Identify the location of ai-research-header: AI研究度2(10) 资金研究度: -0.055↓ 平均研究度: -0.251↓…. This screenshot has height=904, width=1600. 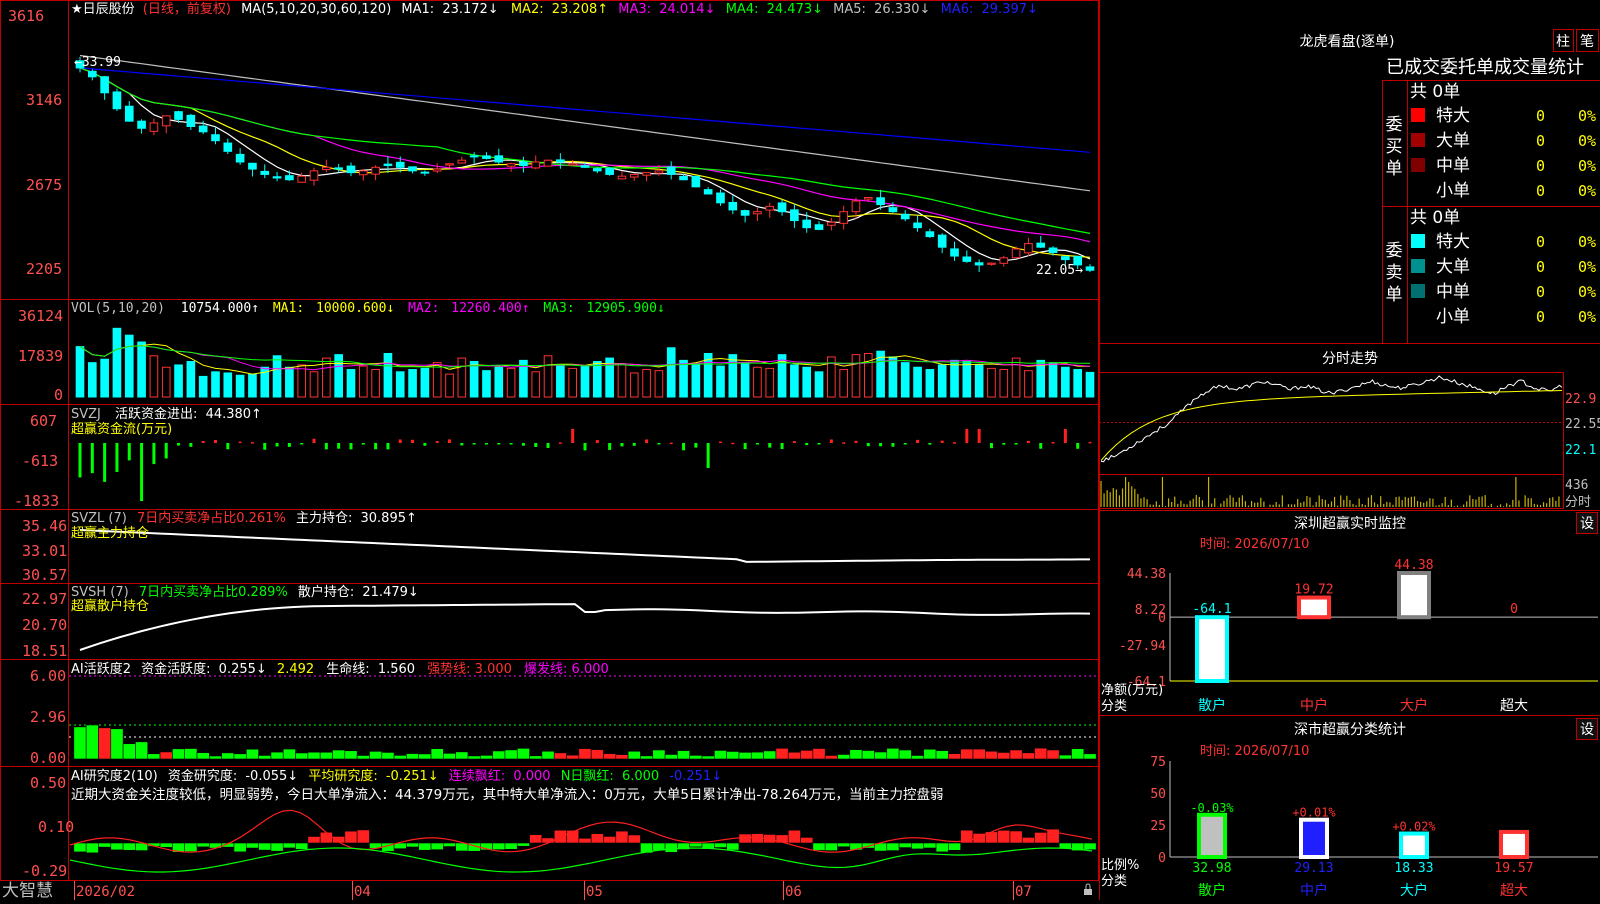
(396, 776).